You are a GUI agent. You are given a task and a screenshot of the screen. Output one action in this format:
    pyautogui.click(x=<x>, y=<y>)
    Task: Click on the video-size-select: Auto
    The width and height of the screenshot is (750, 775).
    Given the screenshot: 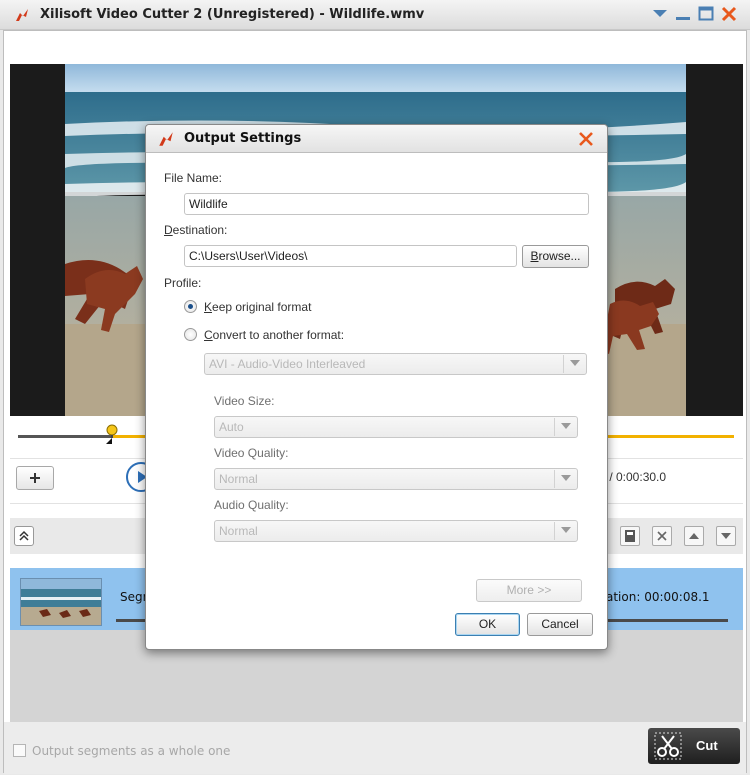 What is the action you would take?
    pyautogui.click(x=396, y=427)
    